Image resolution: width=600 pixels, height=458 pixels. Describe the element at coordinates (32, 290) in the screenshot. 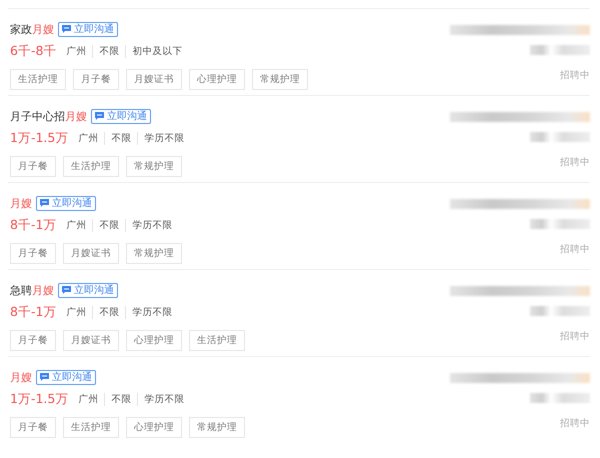

I see `job-title: 急聘月嫂` at that location.